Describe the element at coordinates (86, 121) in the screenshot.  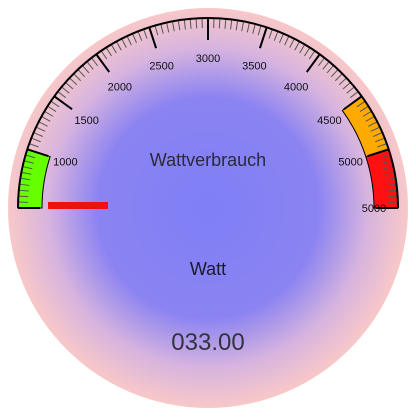
I see `gauge-tick-label: 1500` at that location.